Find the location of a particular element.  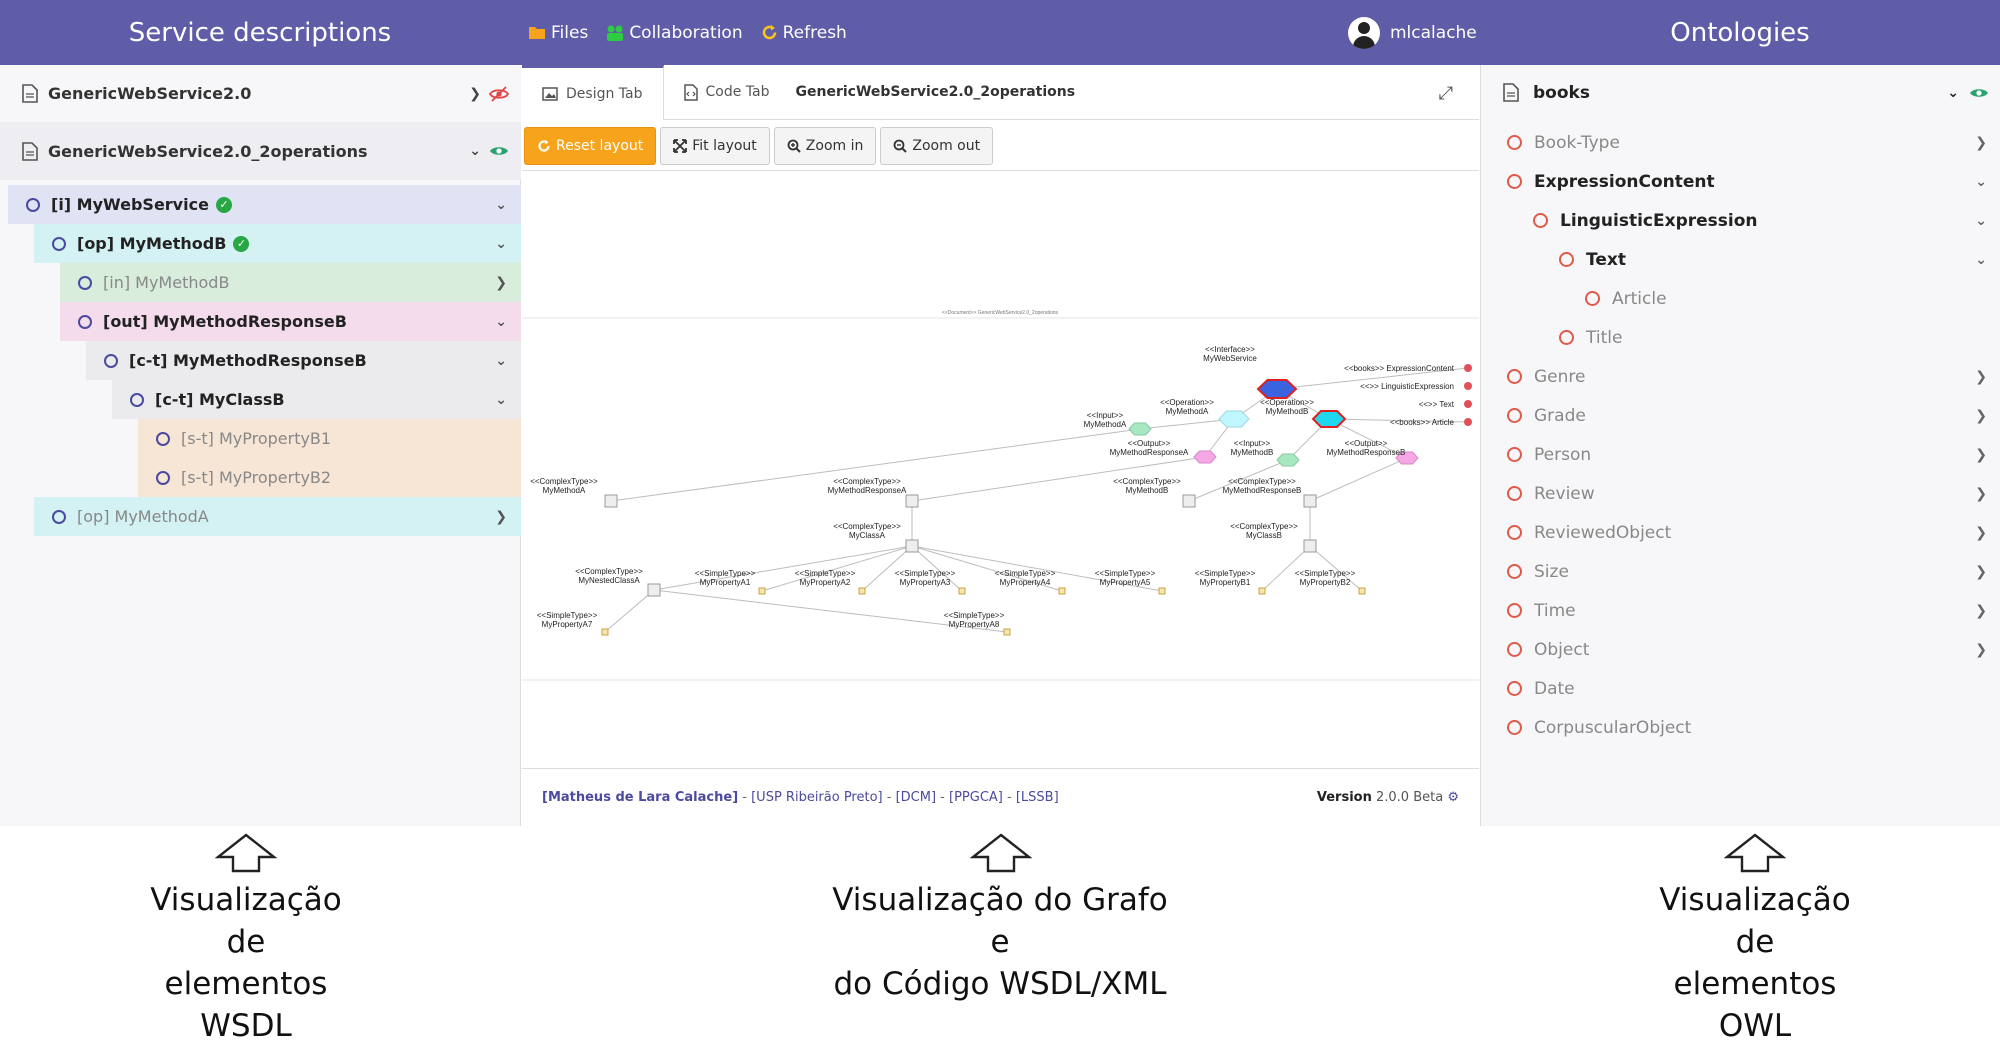

bug-icon: ⚙ is located at coordinates (1453, 797).